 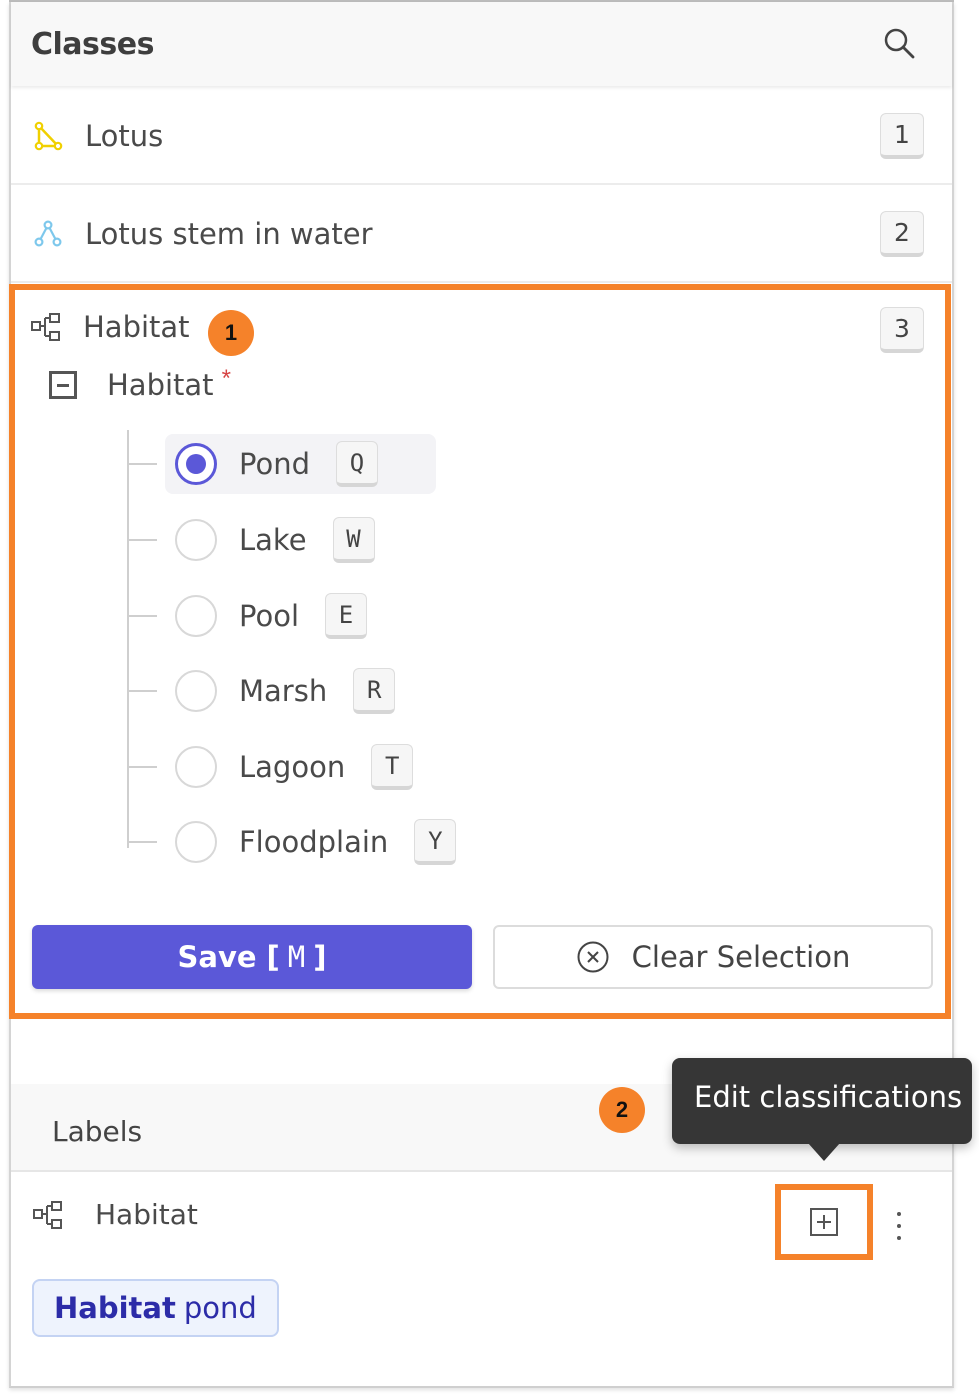 What do you see at coordinates (115, 1308) in the screenshot?
I see `tag-key: Habitat` at bounding box center [115, 1308].